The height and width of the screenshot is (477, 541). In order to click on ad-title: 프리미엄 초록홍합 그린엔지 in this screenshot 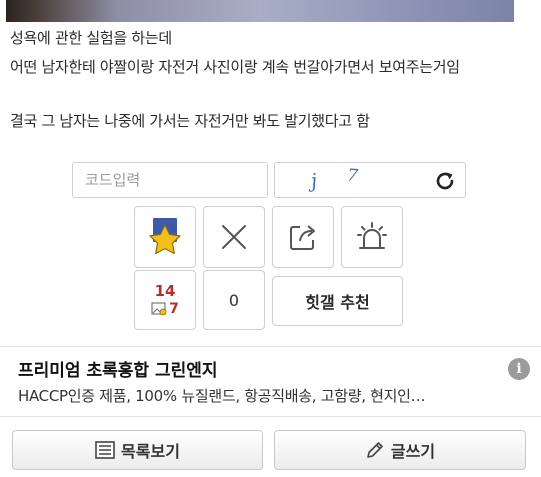, I will do `click(118, 368)`.